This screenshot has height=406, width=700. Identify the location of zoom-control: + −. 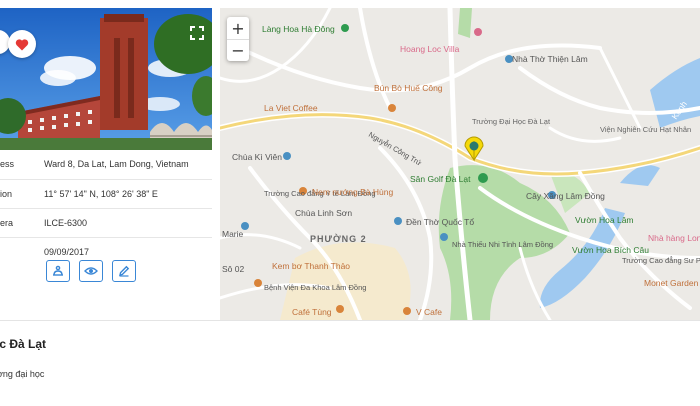
(238, 39).